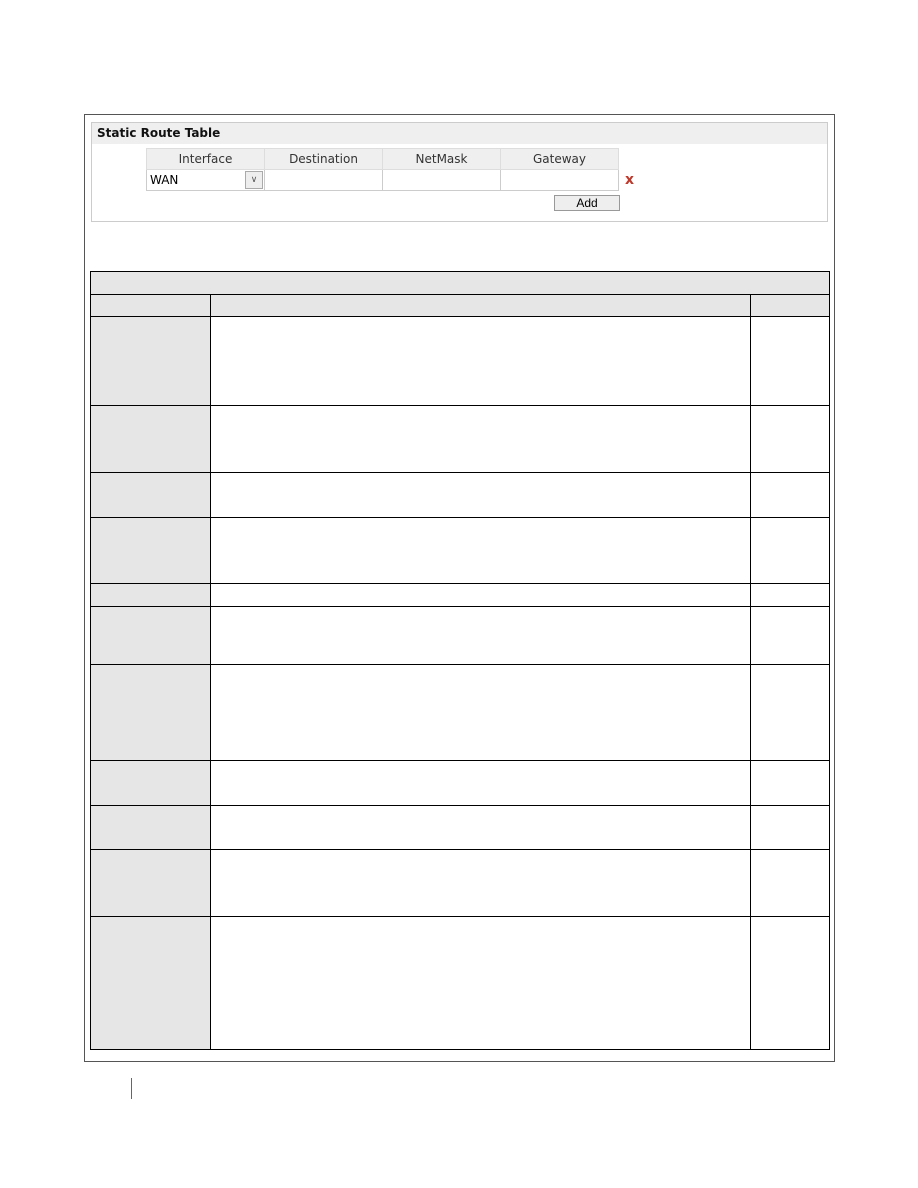 Image resolution: width=918 pixels, height=1188 pixels. What do you see at coordinates (164, 180) in the screenshot?
I see `interface-value: WAN` at bounding box center [164, 180].